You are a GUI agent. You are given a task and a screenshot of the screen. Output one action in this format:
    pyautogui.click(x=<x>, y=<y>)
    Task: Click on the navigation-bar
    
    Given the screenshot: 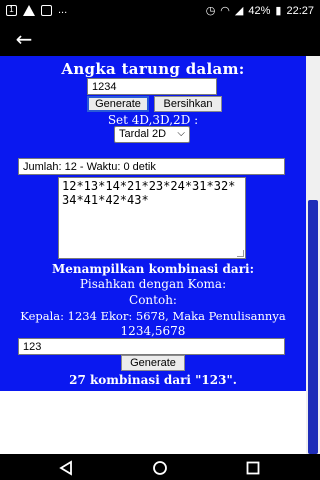 What is the action you would take?
    pyautogui.click(x=160, y=467)
    